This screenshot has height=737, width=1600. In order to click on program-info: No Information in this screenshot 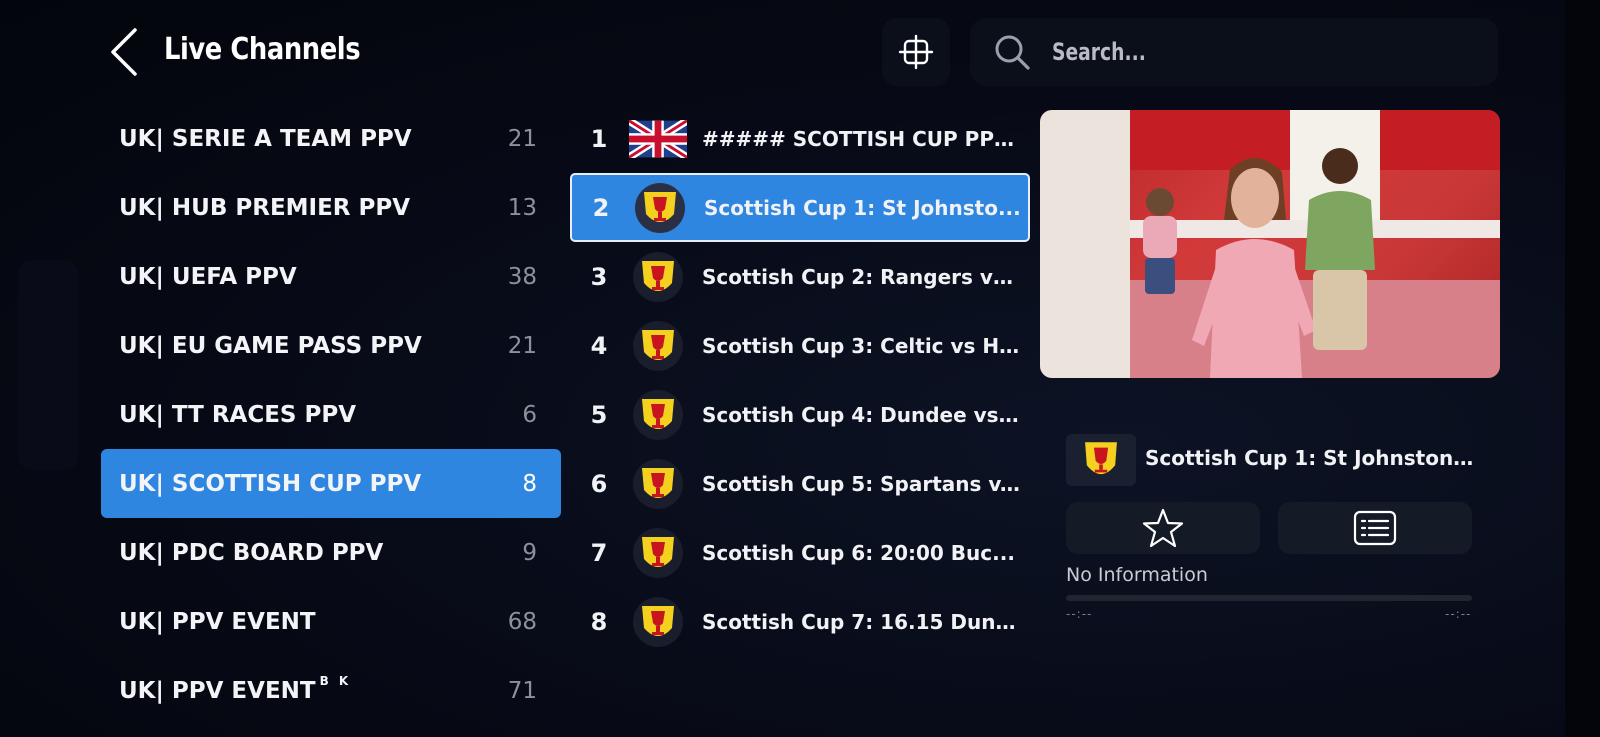, I will do `click(1137, 575)`.